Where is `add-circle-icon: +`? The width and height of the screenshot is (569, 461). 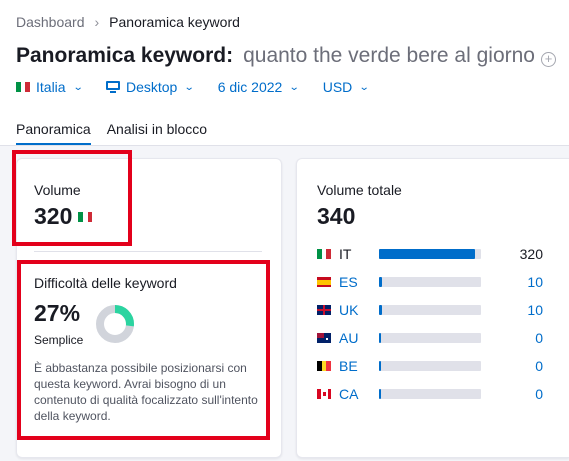
add-circle-icon: + is located at coordinates (548, 59).